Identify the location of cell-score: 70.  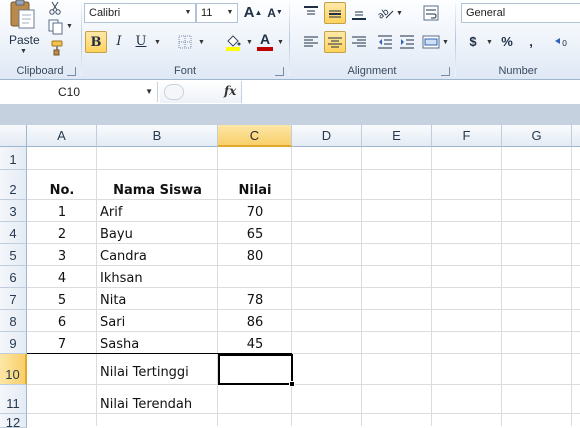
(255, 211).